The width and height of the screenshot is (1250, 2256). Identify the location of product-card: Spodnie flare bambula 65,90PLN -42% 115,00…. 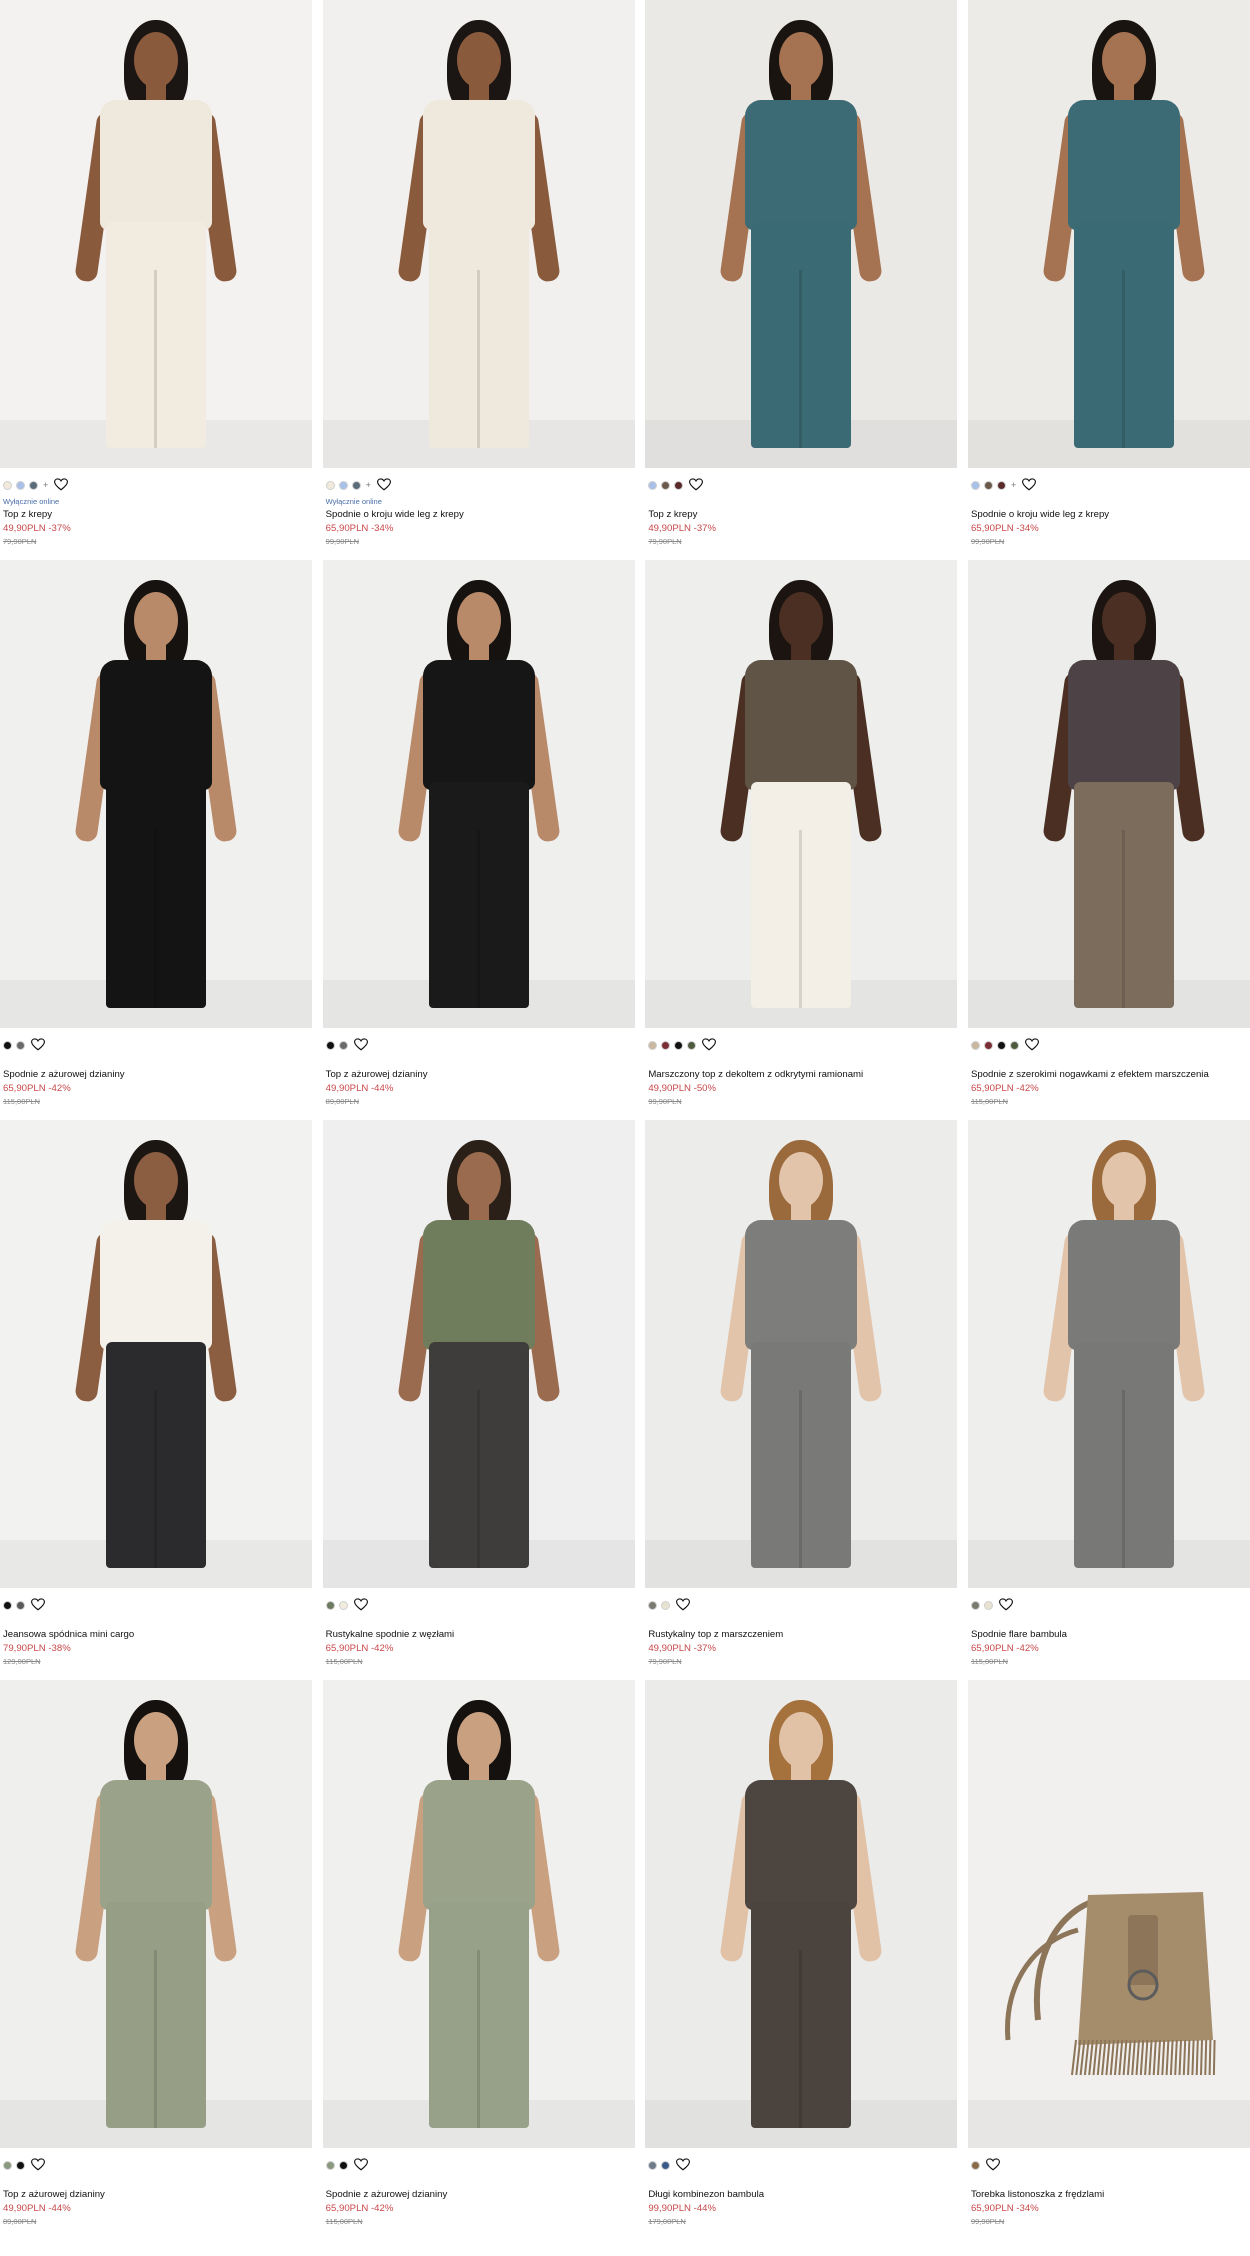
(1108, 1400).